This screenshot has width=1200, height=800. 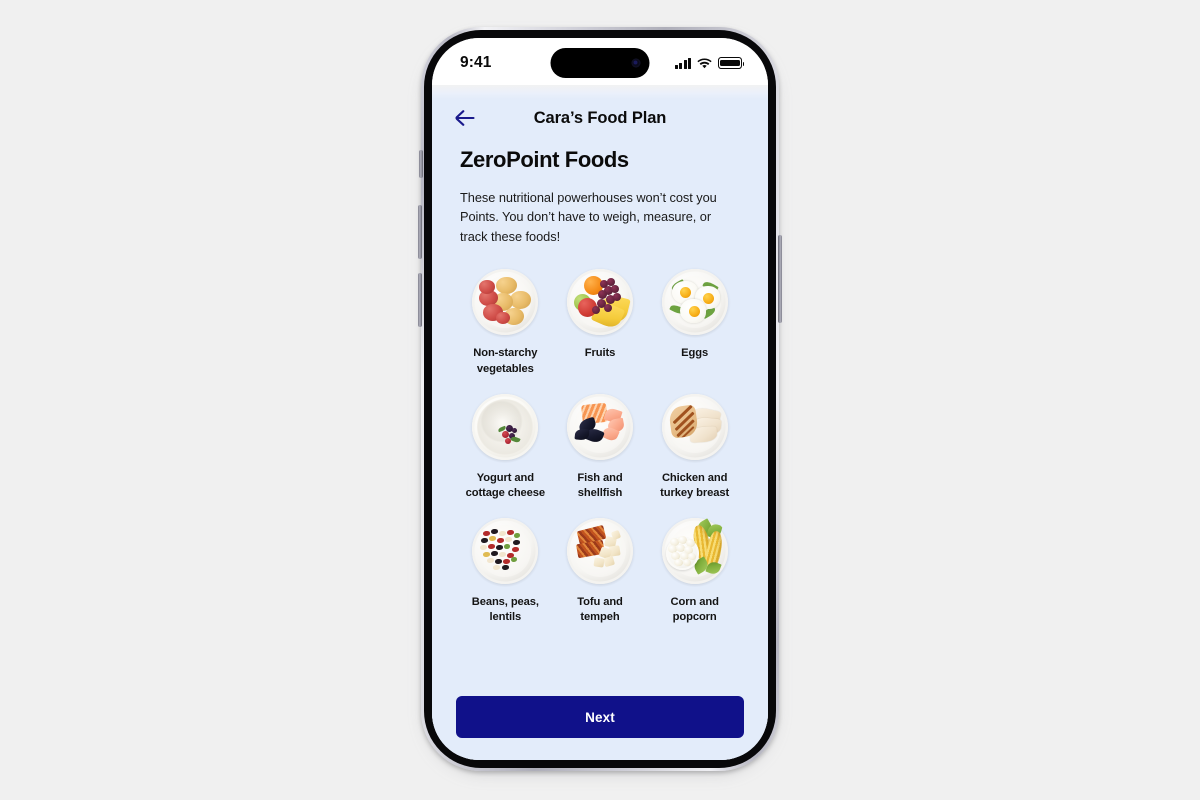 I want to click on cellular-signal-icon, so click(x=682, y=63).